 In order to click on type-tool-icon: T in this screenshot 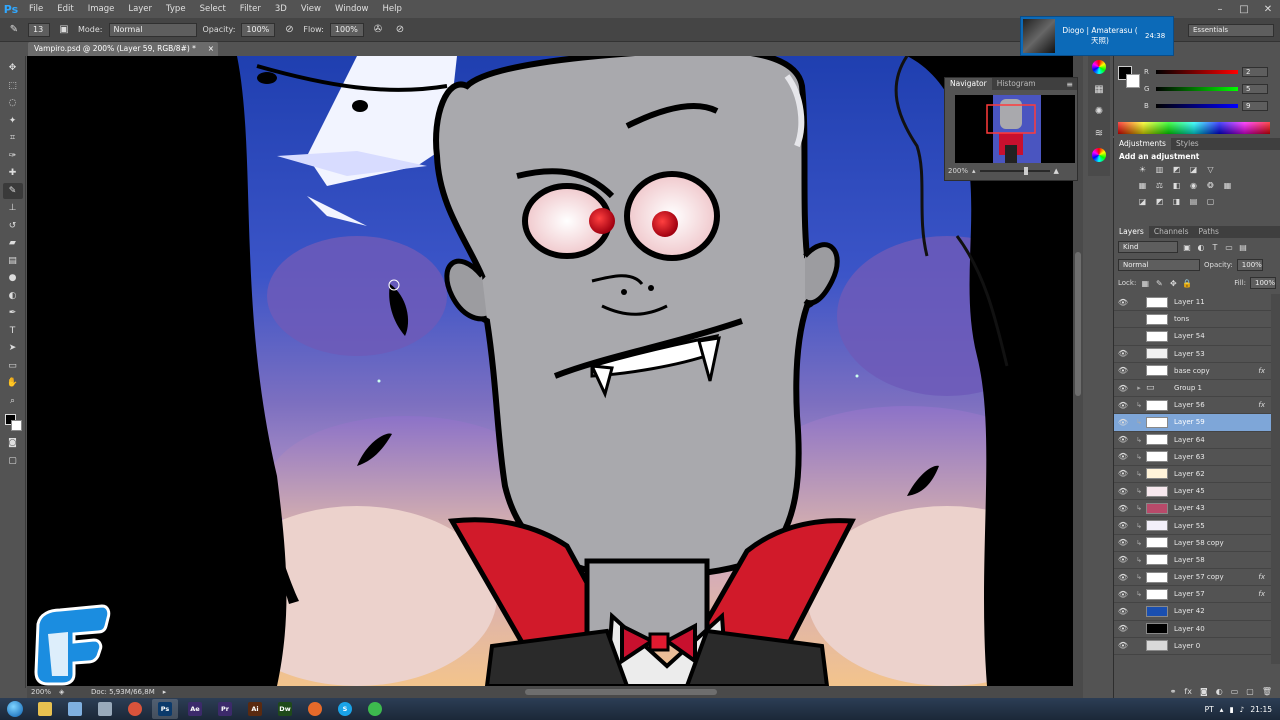, I will do `click(13, 331)`.